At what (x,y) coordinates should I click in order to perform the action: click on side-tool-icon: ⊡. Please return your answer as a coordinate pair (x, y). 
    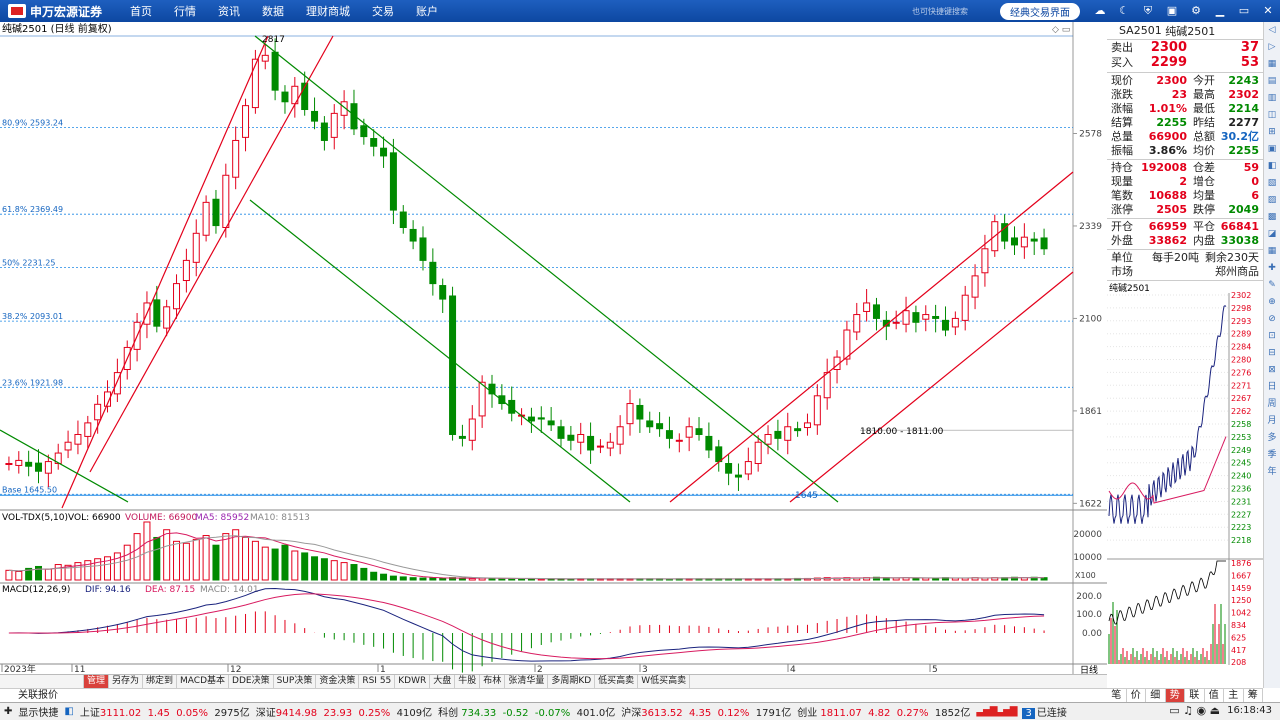
    Looking at the image, I should click on (1272, 336).